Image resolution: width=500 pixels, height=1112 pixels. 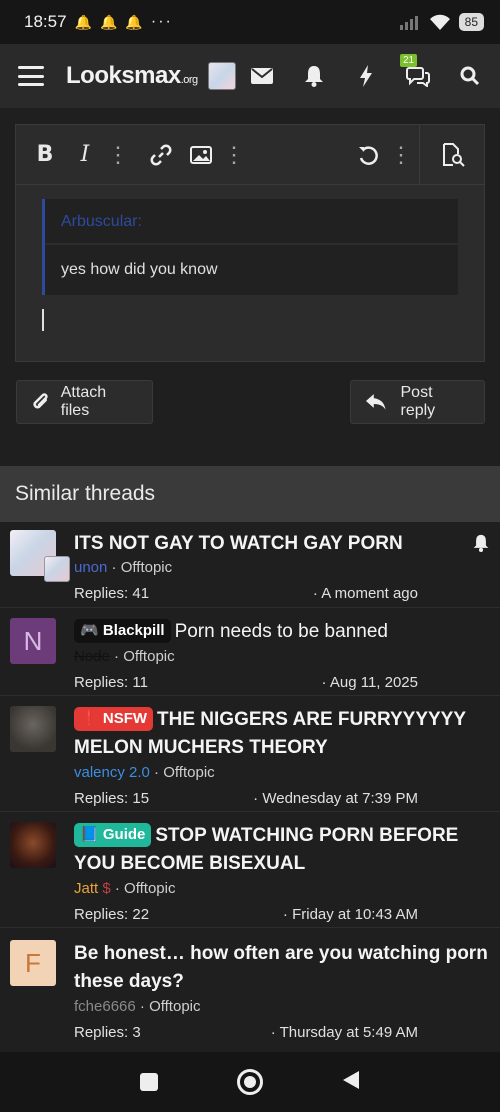 I want to click on thread-date: Wednesday at 7:39 PM, so click(x=340, y=798).